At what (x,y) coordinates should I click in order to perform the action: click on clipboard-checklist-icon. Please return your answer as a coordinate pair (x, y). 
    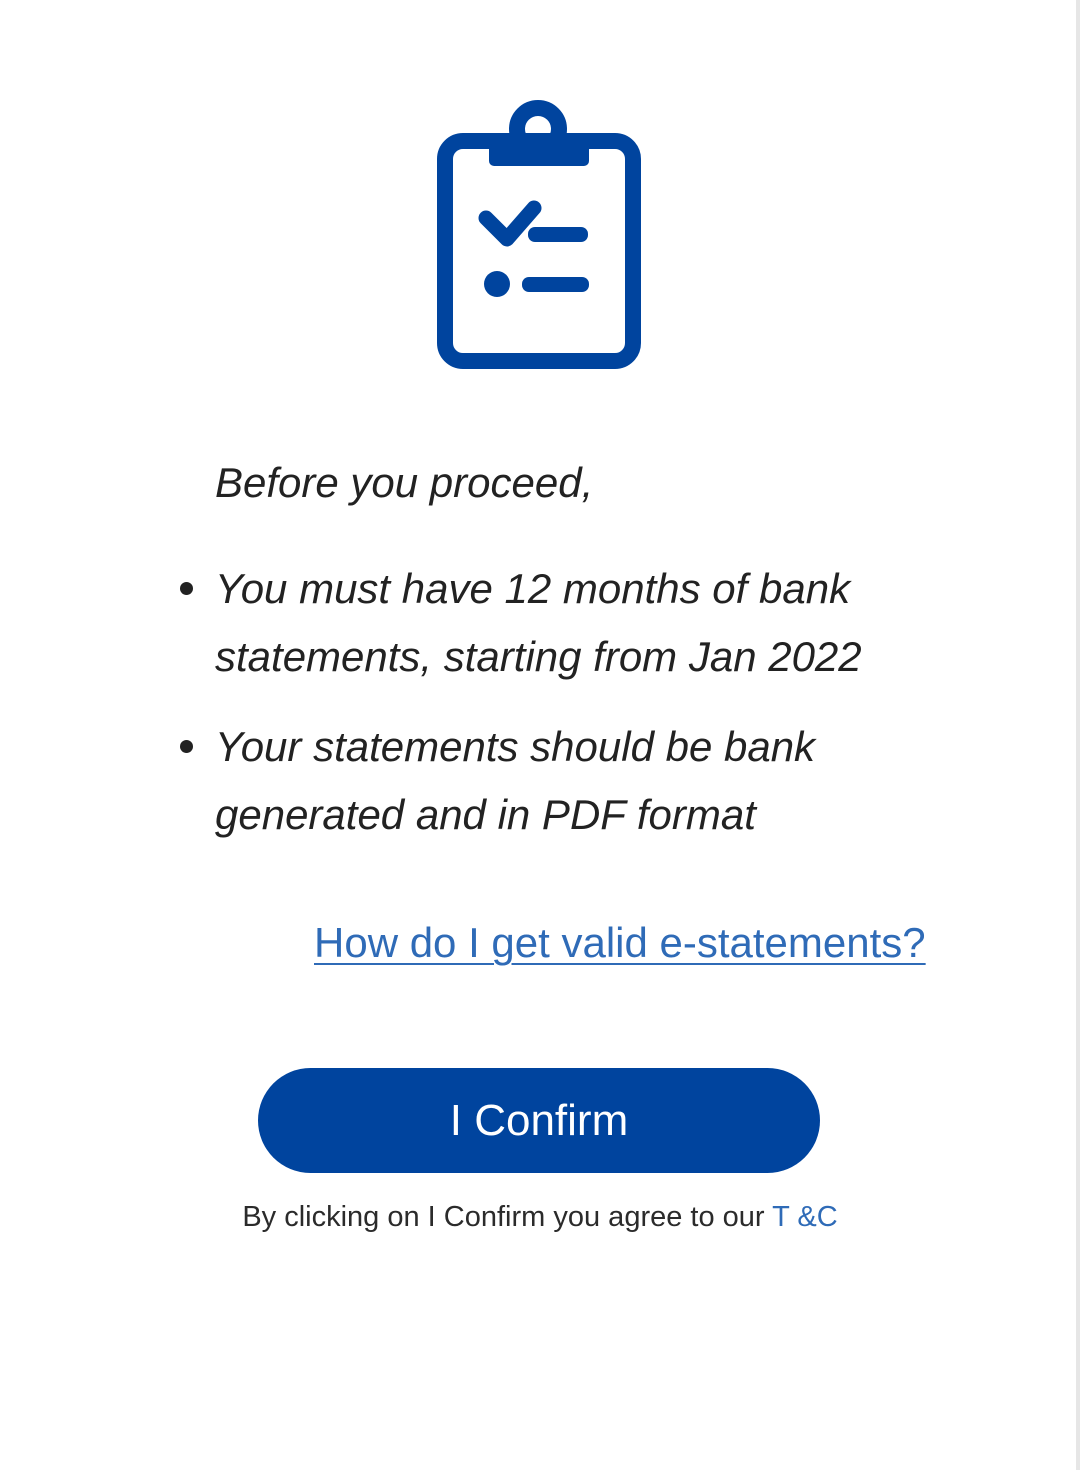
    Looking at the image, I should click on (539, 234).